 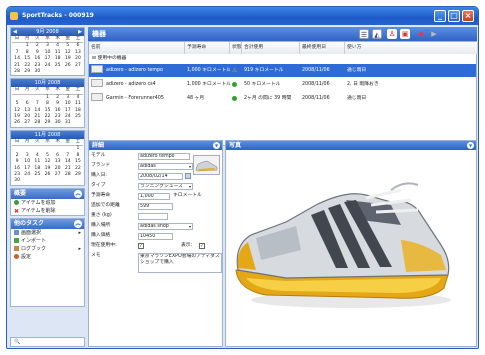 What do you see at coordinates (202, 246) in the screenshot?
I see `show-checkbox: ✓` at bounding box center [202, 246].